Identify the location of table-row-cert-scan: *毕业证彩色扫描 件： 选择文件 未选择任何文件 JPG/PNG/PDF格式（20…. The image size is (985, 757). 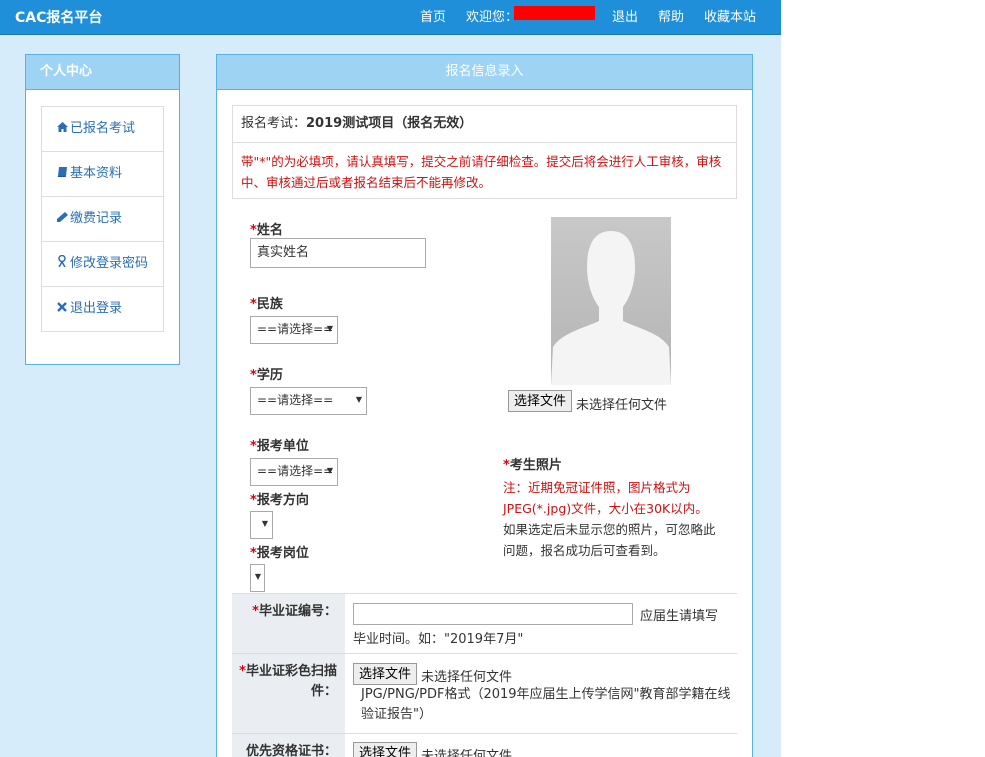
(484, 693).